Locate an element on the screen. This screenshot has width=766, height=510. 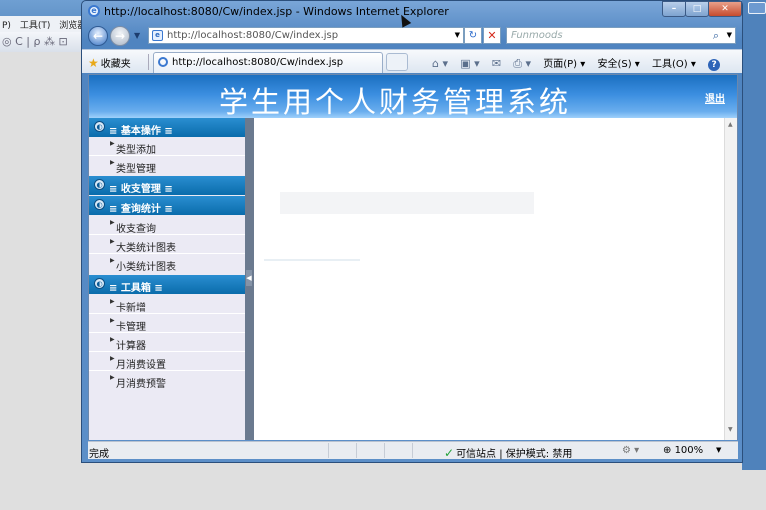
sidebar-item-card-manage: ▶ 卡管理 is located at coordinates (167, 323).